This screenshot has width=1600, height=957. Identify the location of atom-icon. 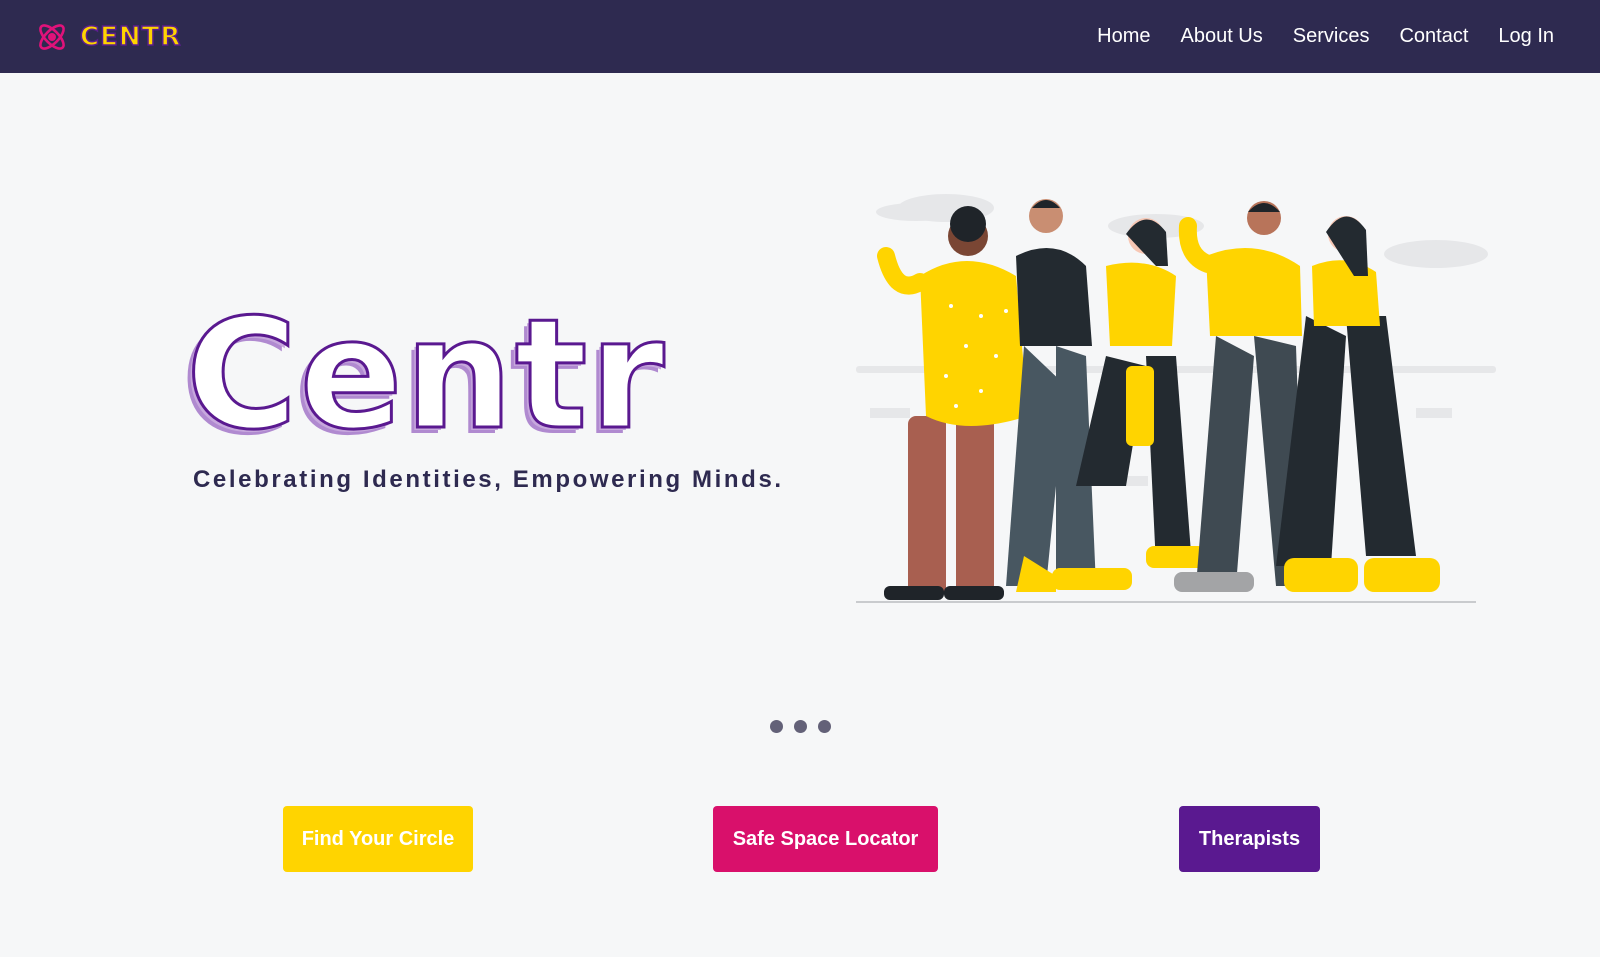
(52, 36).